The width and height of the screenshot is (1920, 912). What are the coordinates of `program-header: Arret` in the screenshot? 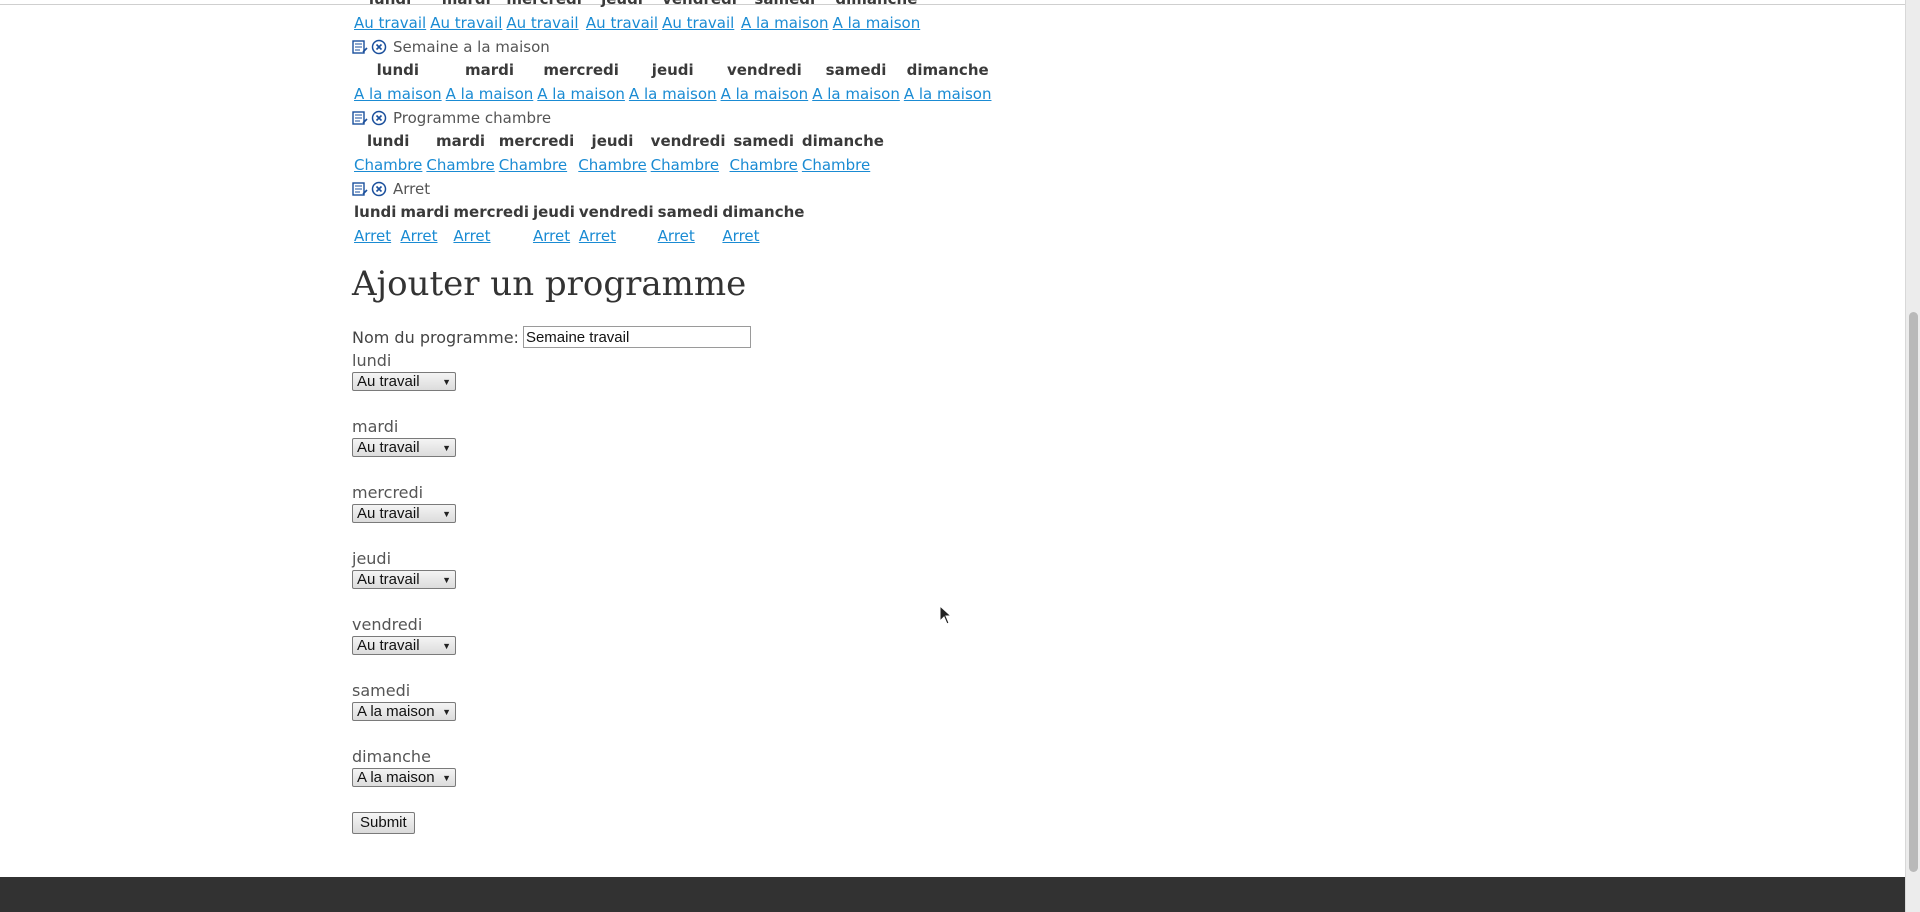 It's located at (902, 188).